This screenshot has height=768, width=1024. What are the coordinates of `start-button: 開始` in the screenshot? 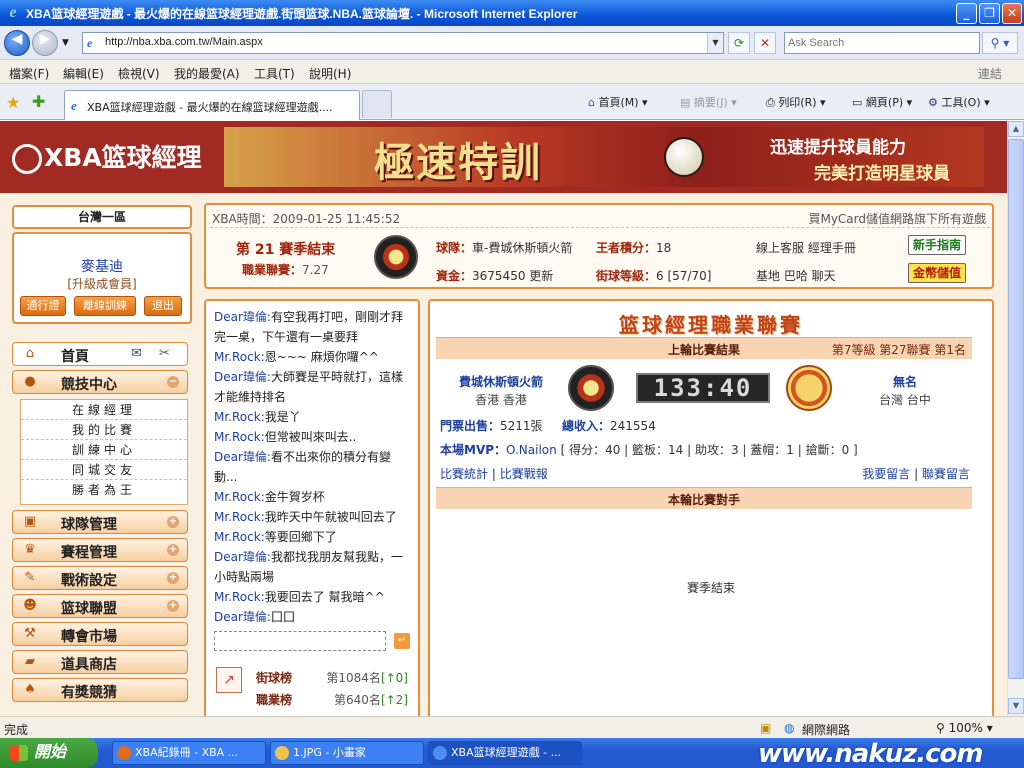 It's located at (49, 753).